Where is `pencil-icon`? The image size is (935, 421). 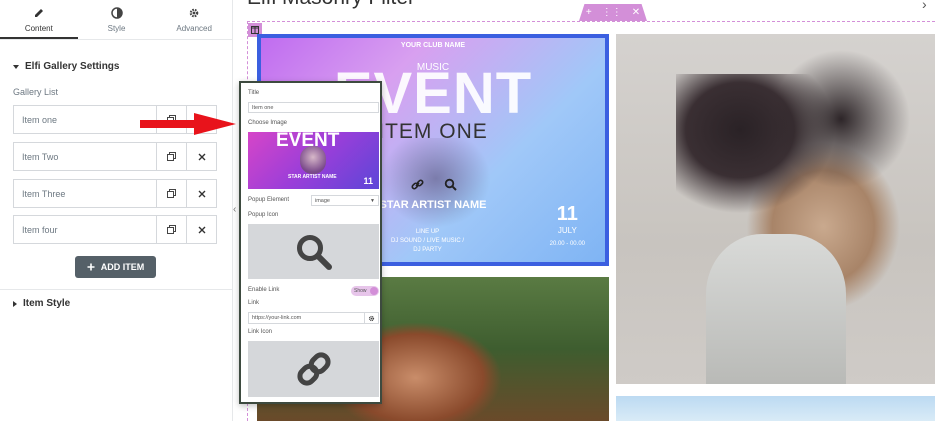
pencil-icon is located at coordinates (39, 13).